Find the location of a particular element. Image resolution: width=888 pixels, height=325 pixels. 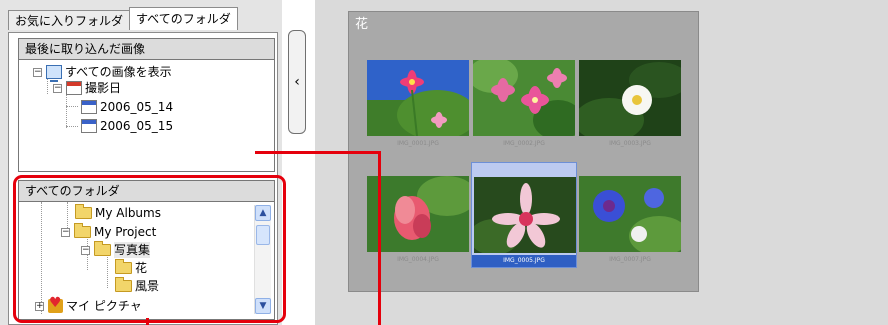

tree-item-label: 2006_05_14 is located at coordinates (137, 107).